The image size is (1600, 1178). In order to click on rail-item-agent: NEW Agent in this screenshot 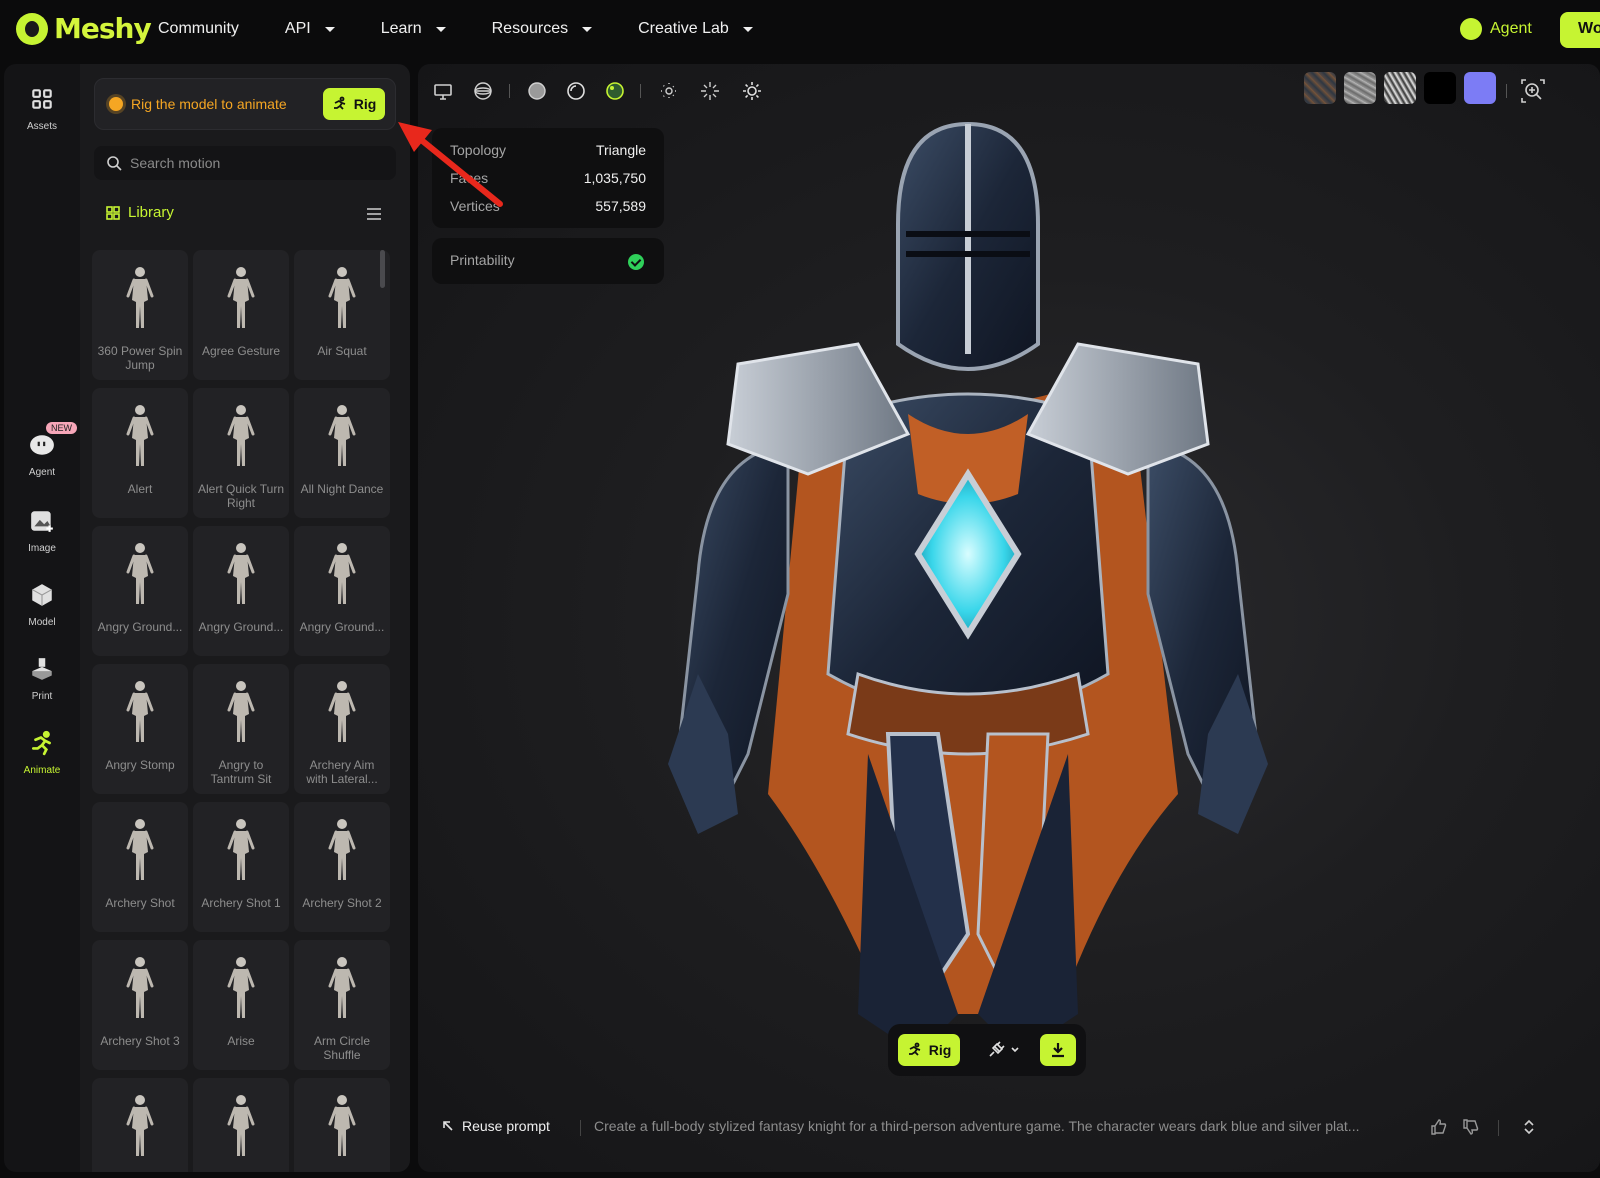, I will do `click(42, 450)`.